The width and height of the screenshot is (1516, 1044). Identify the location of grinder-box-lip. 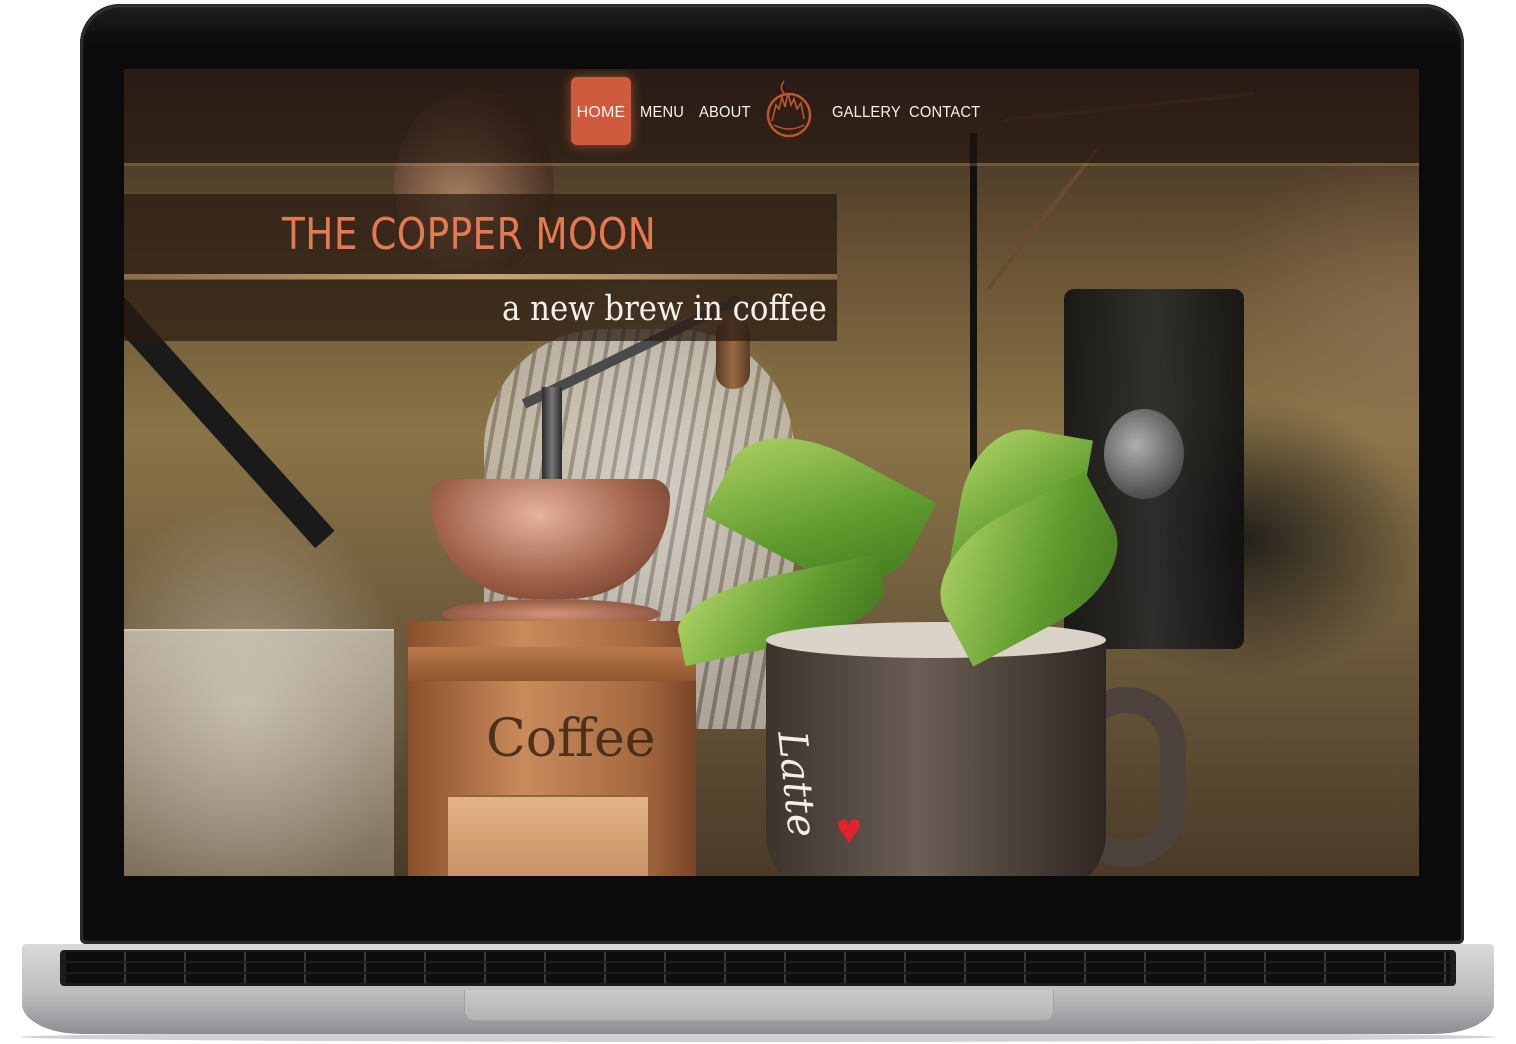
(552, 664).